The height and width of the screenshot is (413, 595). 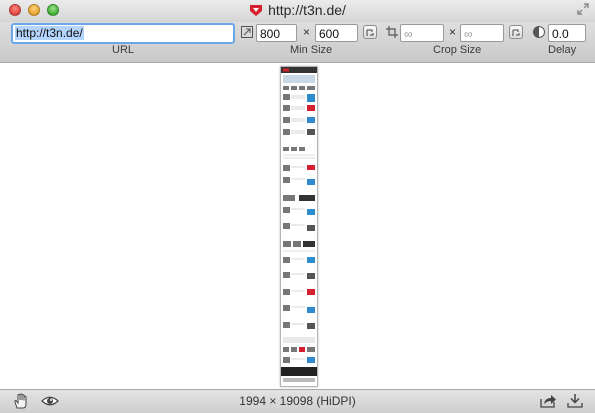 I want to click on download-icon, so click(x=575, y=401).